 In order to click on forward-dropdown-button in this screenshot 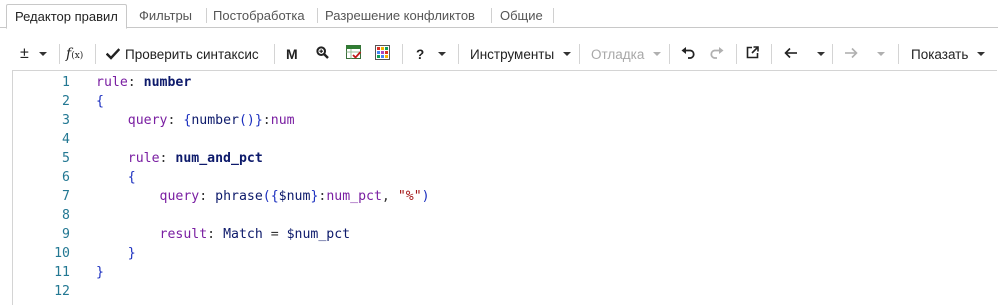, I will do `click(866, 54)`.